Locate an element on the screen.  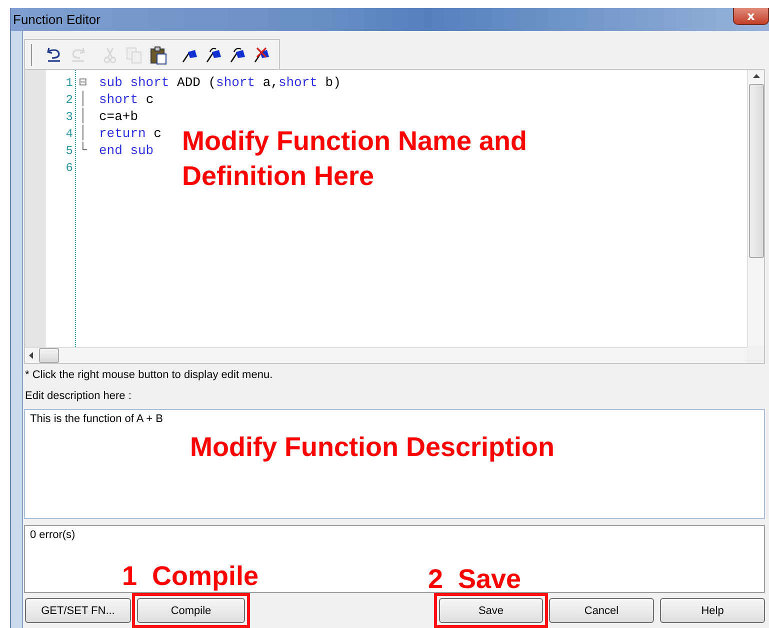
compile-button: Compile is located at coordinates (191, 610).